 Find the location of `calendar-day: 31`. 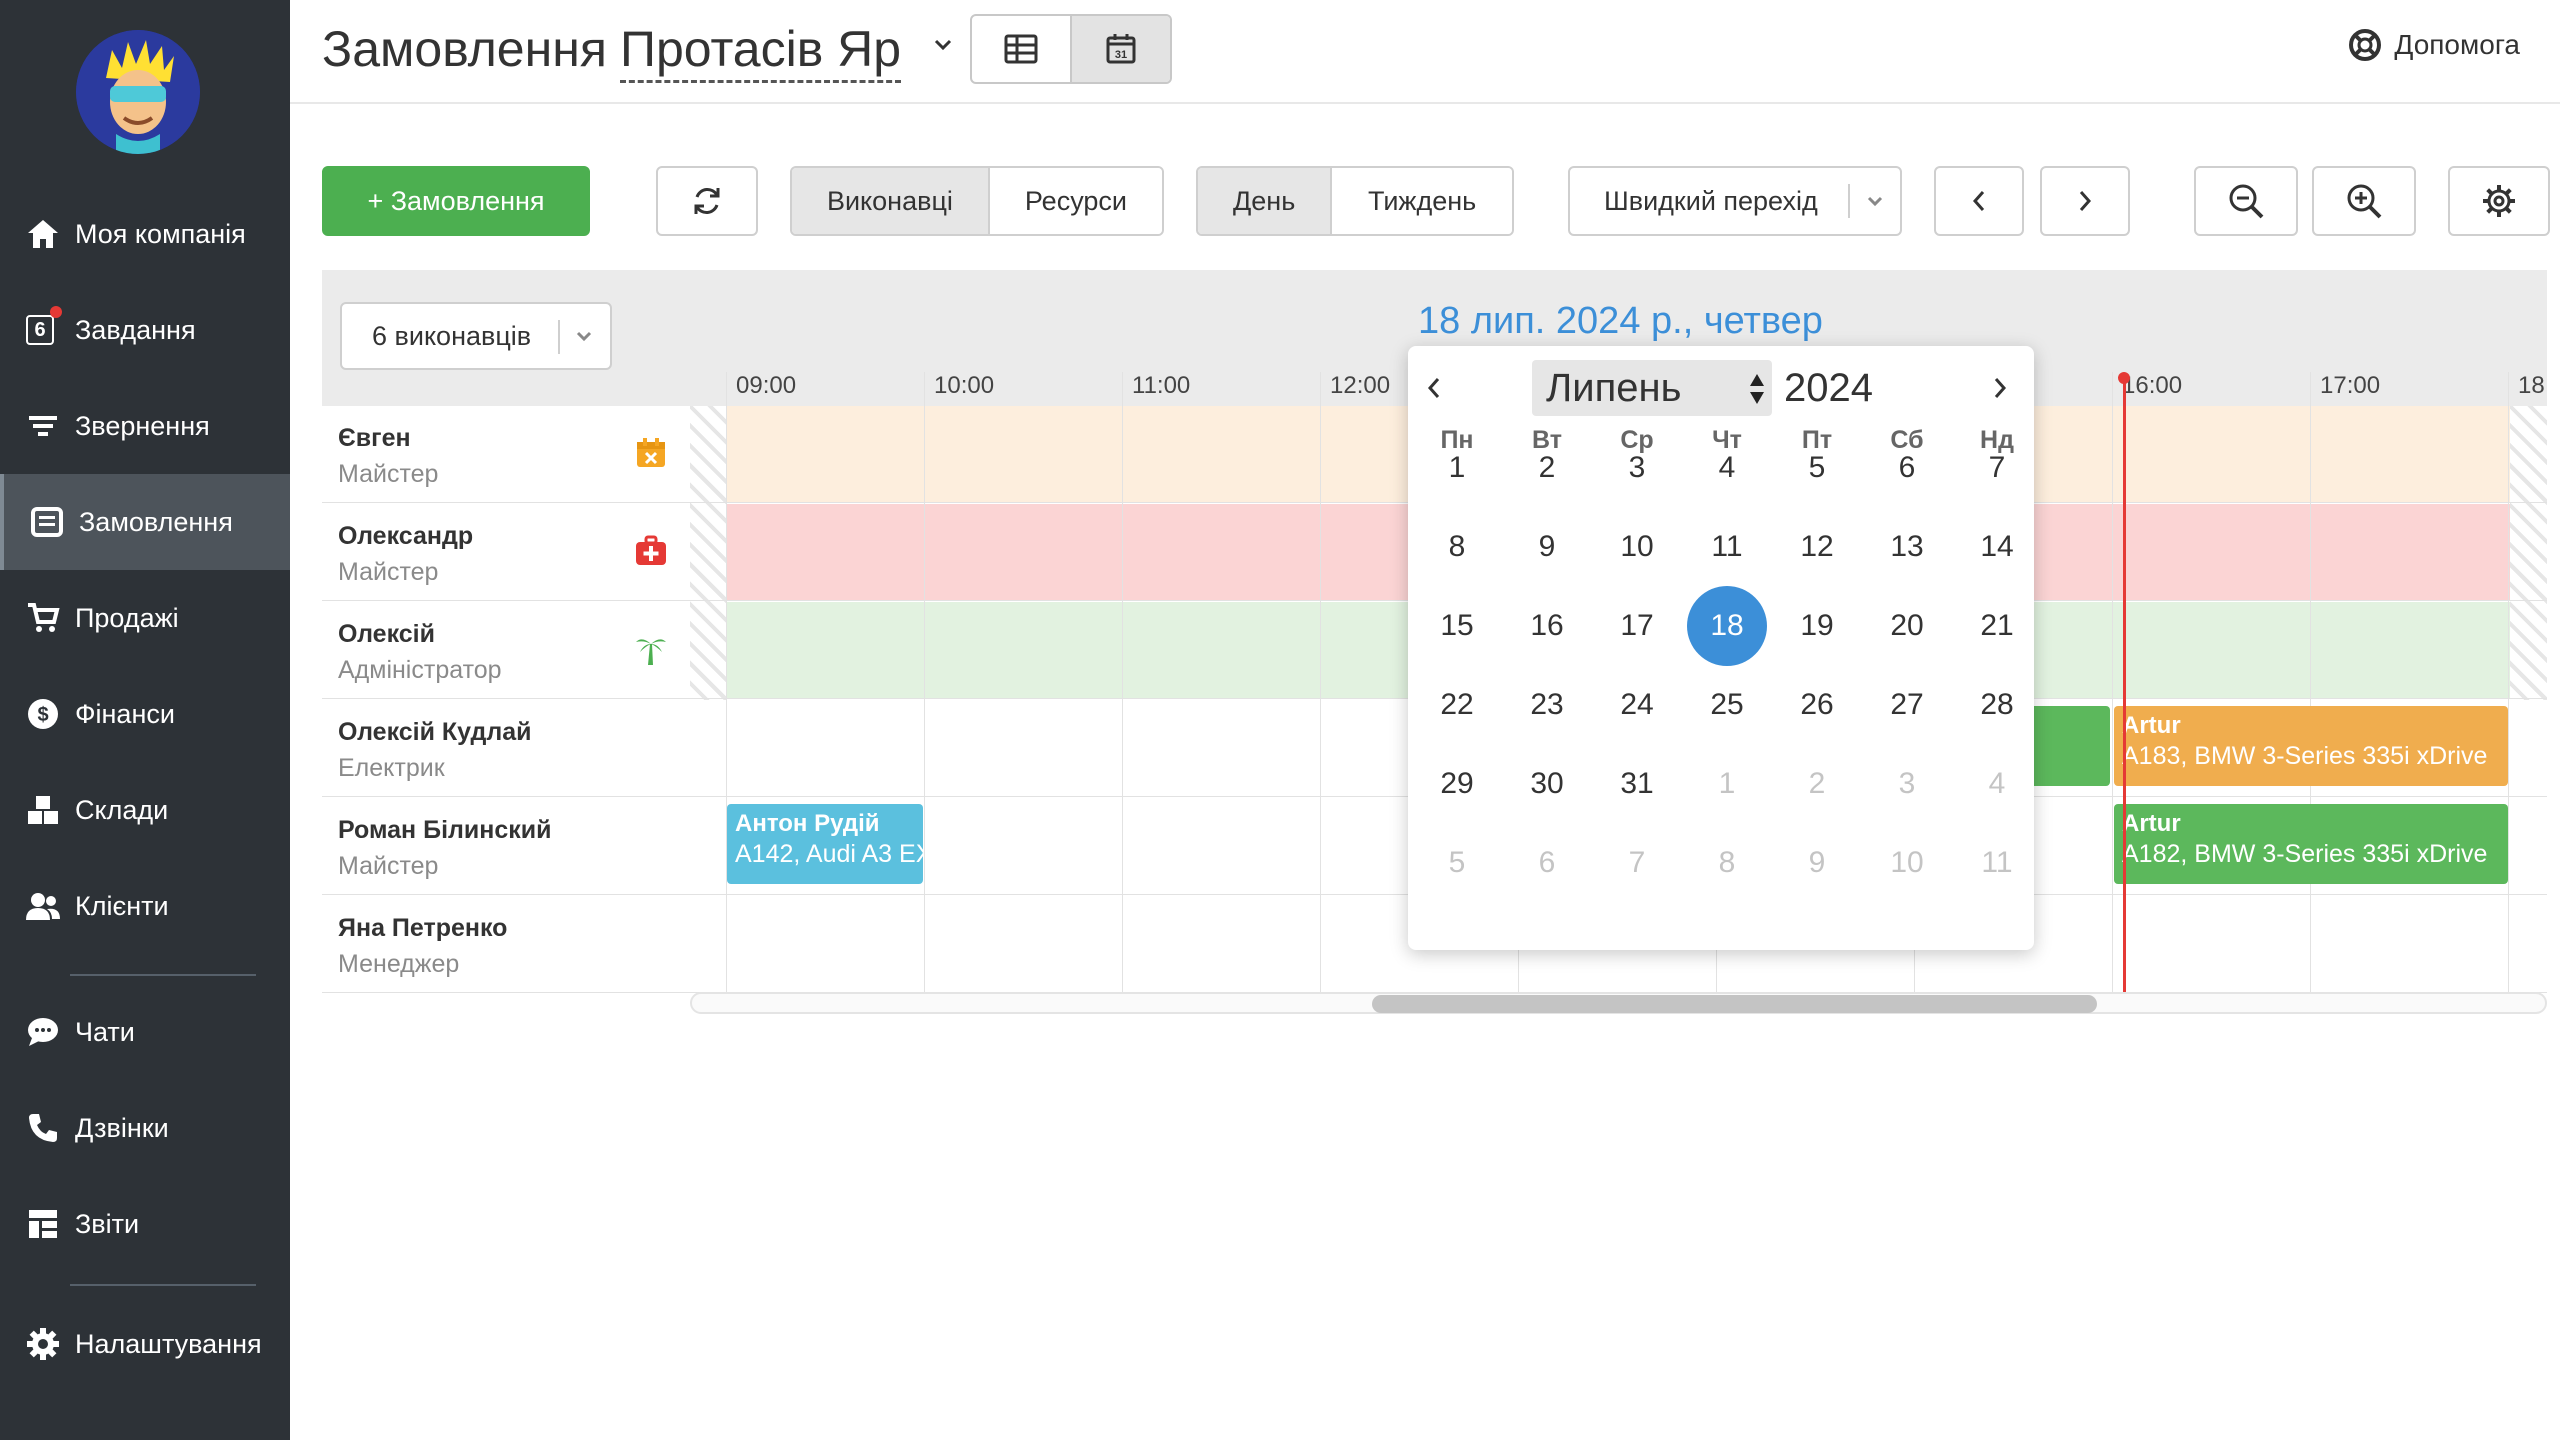

calendar-day: 31 is located at coordinates (1637, 784).